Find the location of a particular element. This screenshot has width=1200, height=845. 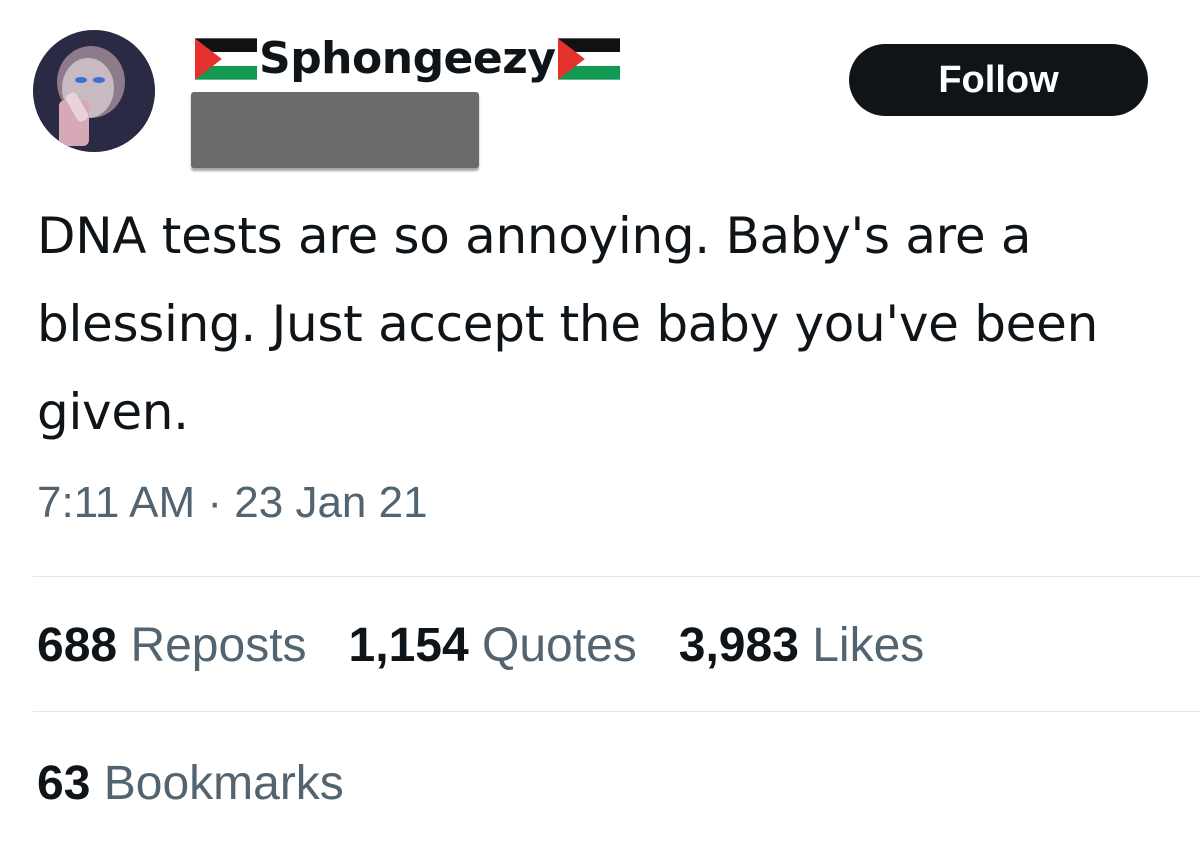

avatar is located at coordinates (94, 91).